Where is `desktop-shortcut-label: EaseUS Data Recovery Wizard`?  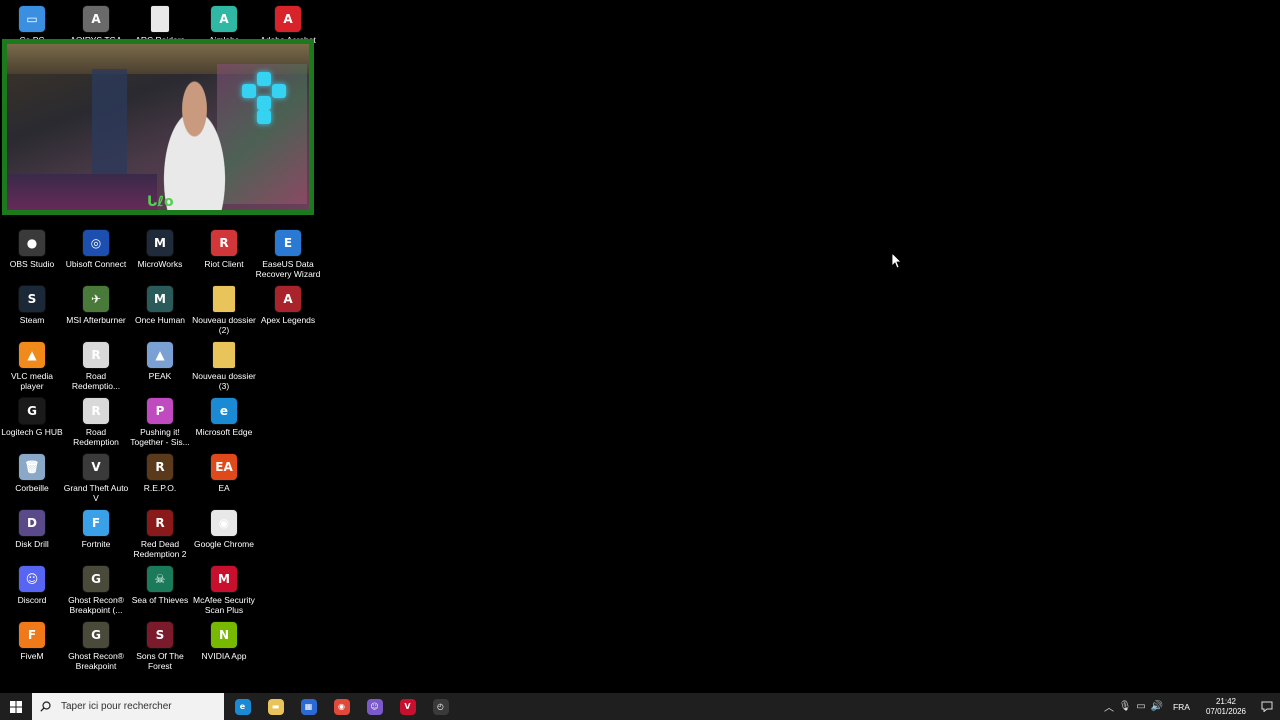
desktop-shortcut-label: EaseUS Data Recovery Wizard is located at coordinates (288, 269).